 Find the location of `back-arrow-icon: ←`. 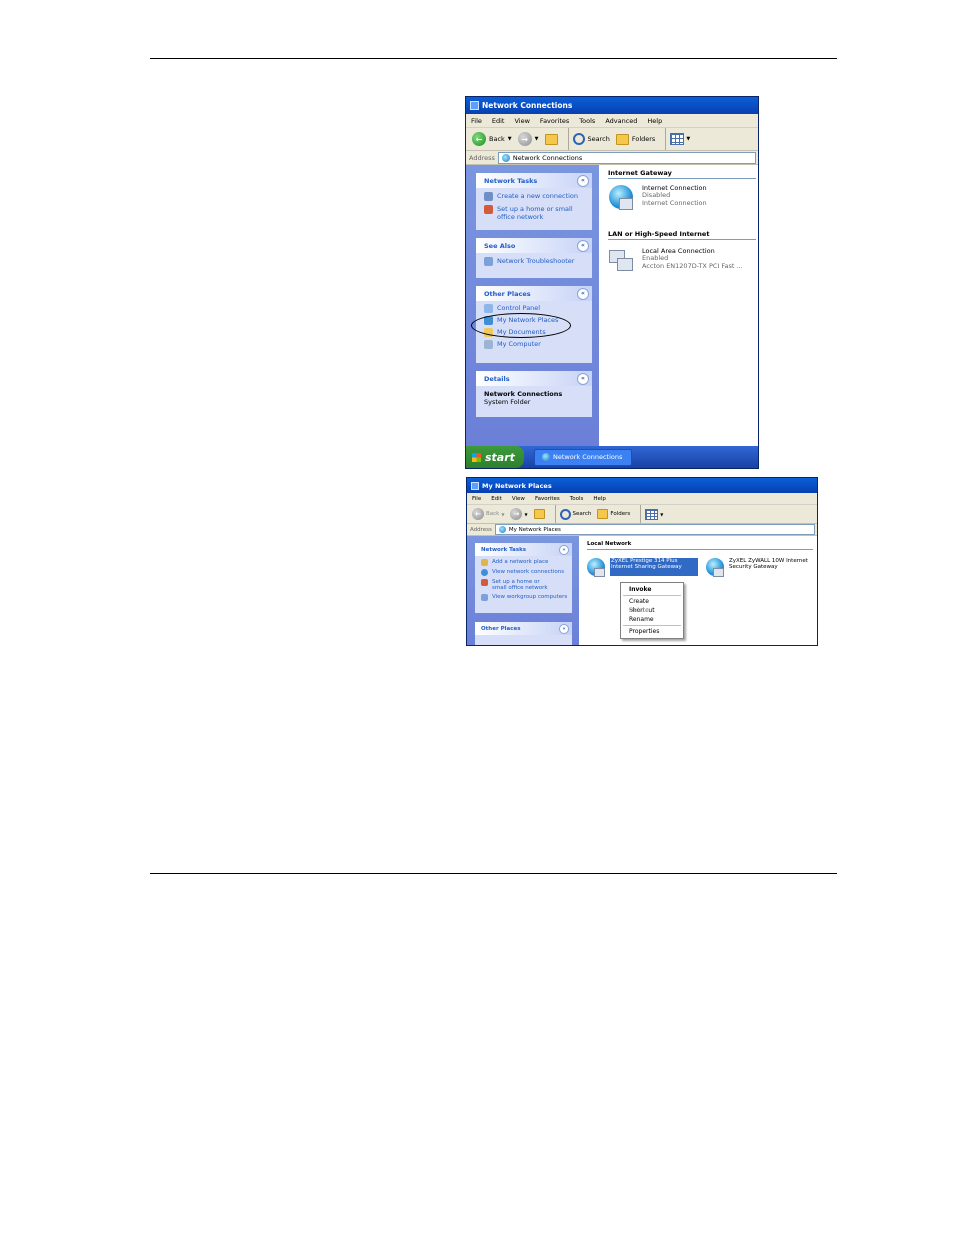

back-arrow-icon: ← is located at coordinates (478, 514).